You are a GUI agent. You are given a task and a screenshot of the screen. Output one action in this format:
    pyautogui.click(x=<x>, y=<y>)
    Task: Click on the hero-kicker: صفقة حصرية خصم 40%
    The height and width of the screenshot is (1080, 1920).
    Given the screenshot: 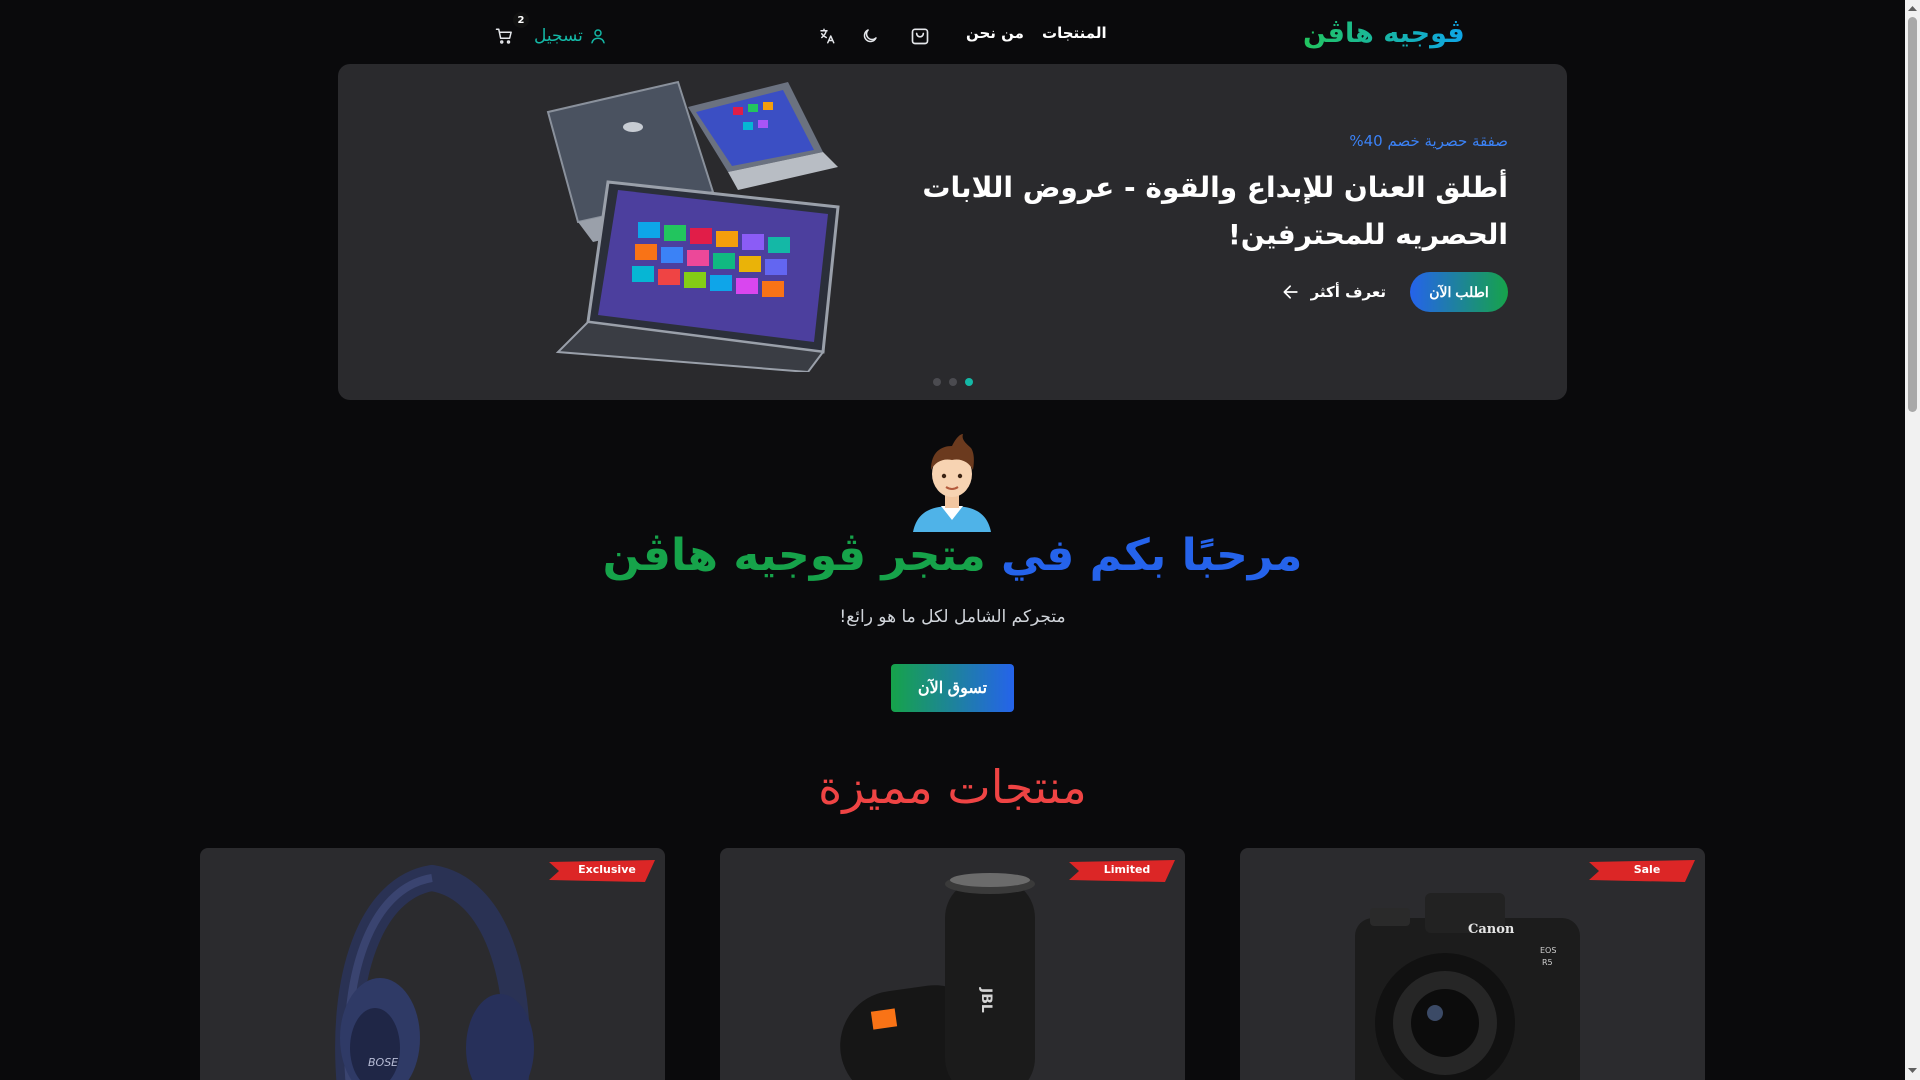 What is the action you would take?
    pyautogui.click(x=1428, y=141)
    